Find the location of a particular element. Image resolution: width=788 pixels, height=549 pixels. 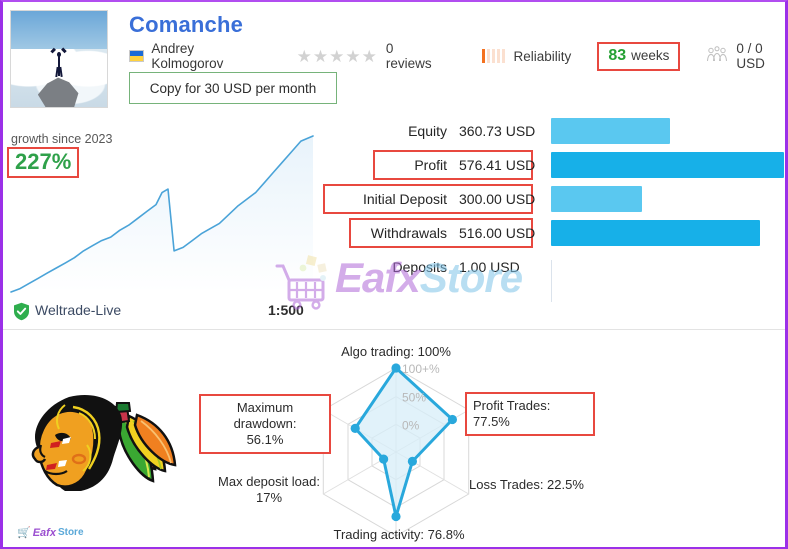

broker-name: Weltrade-Live is located at coordinates (78, 310).